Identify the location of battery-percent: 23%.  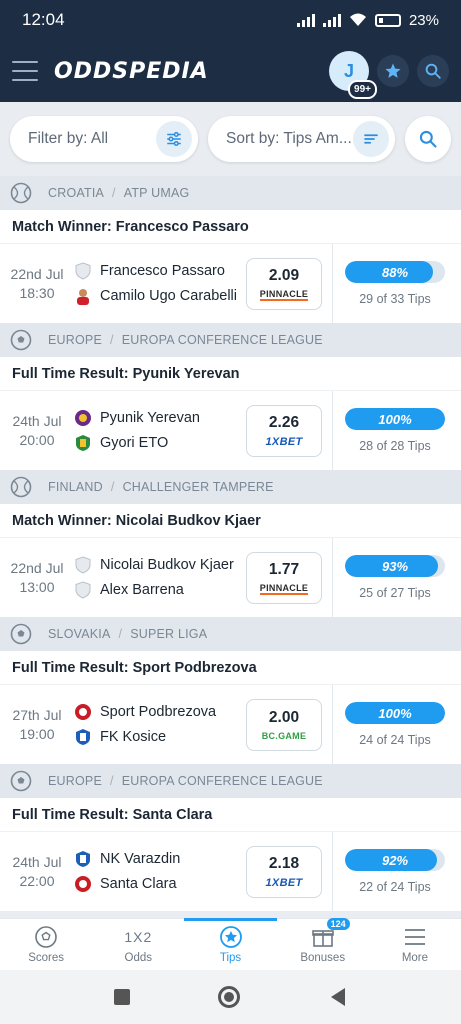
(423, 20).